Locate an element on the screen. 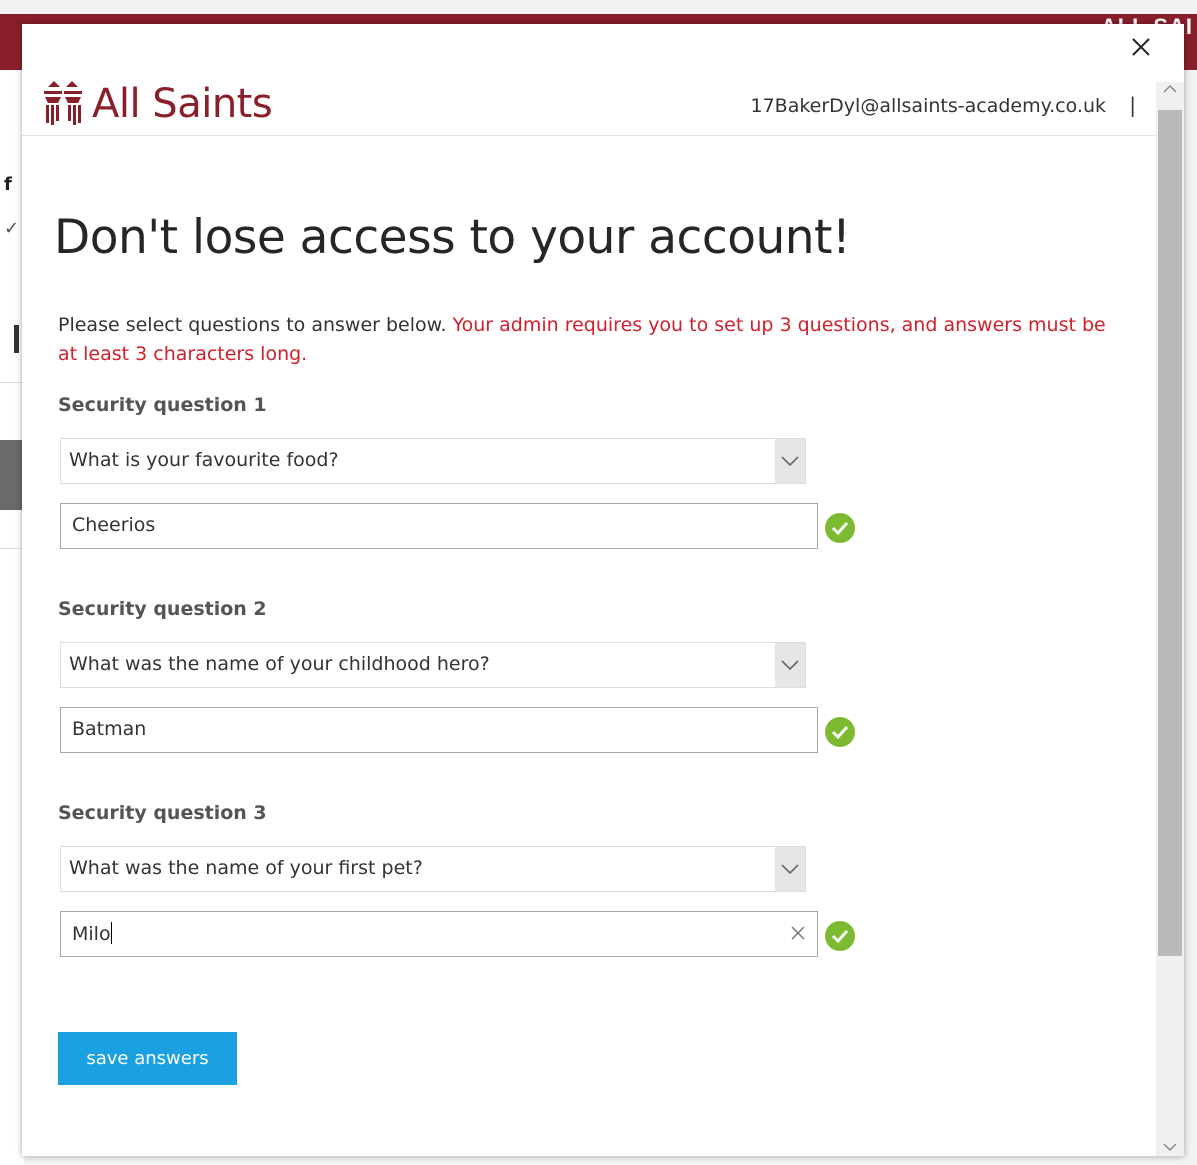  security-question-1-select: What is your favourite food? is located at coordinates (433, 461).